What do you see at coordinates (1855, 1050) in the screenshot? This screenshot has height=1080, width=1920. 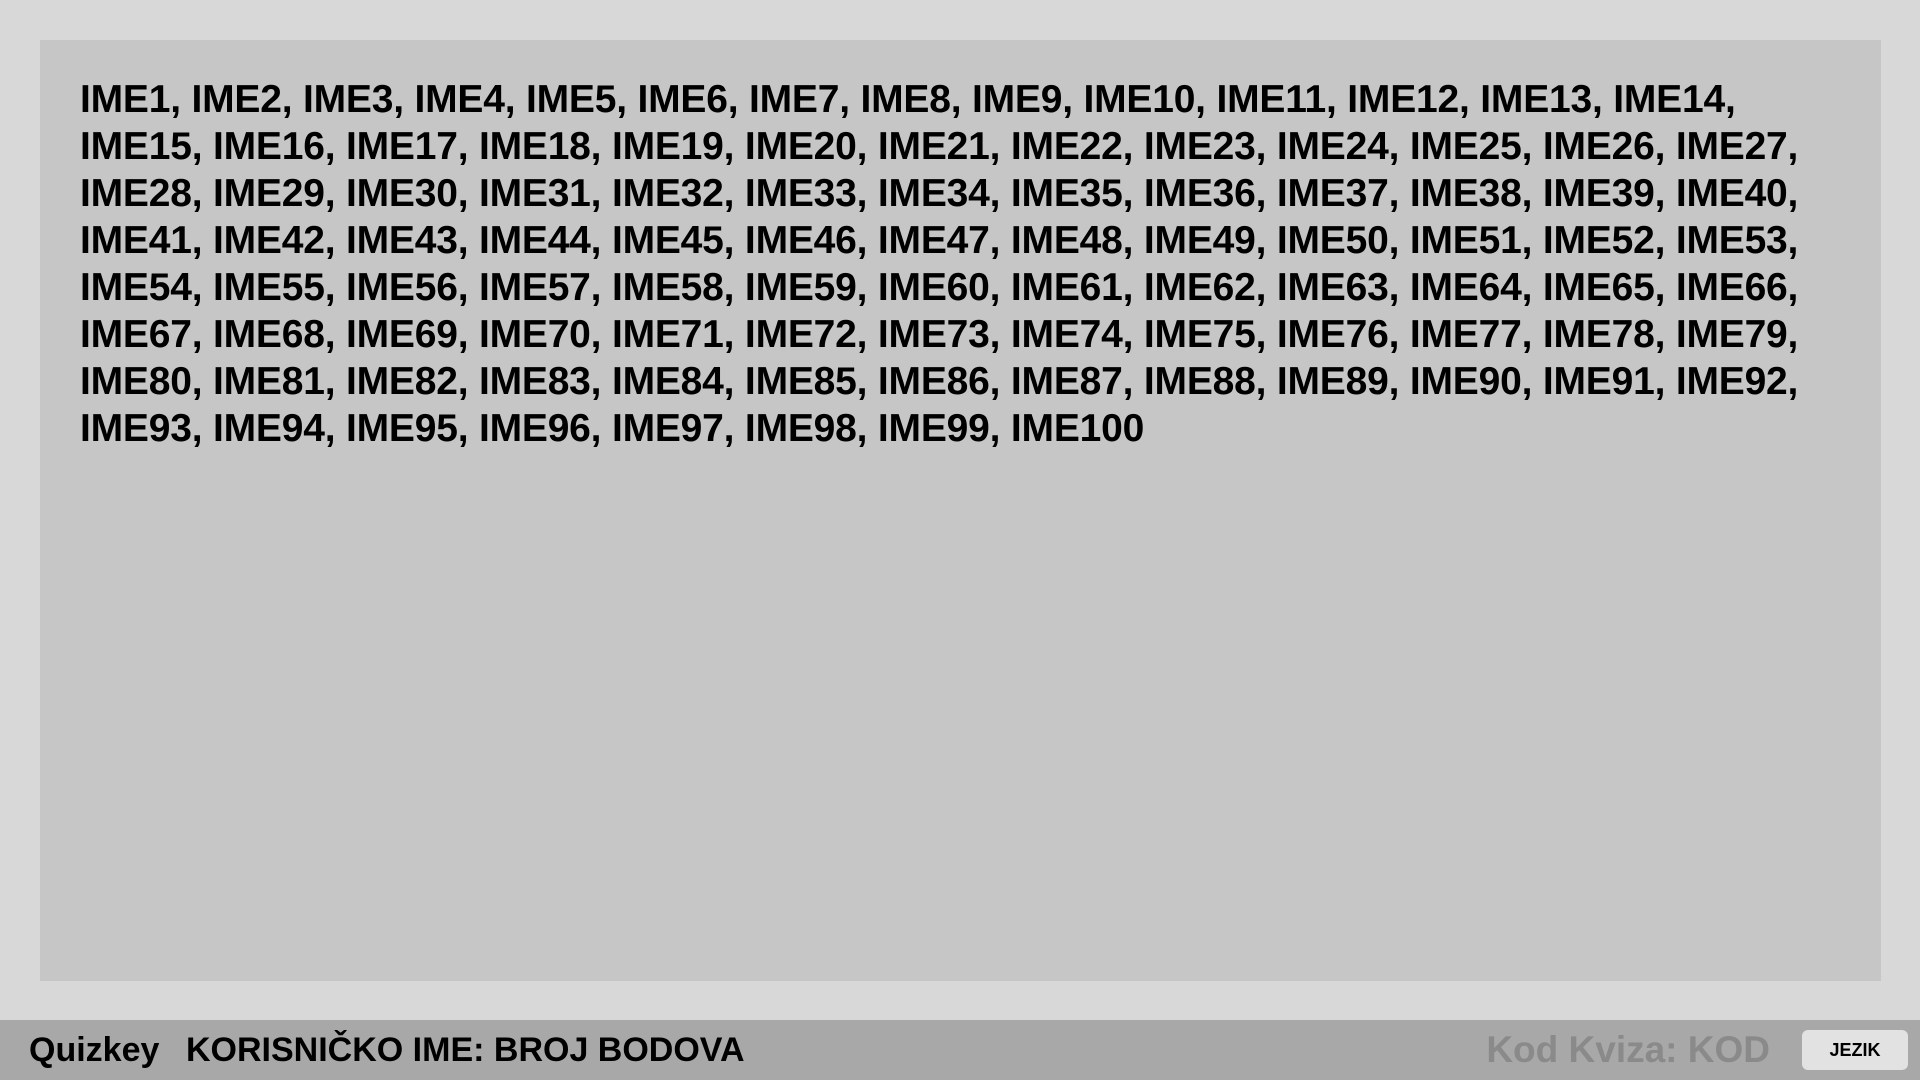 I see `language-button: JEZIK` at bounding box center [1855, 1050].